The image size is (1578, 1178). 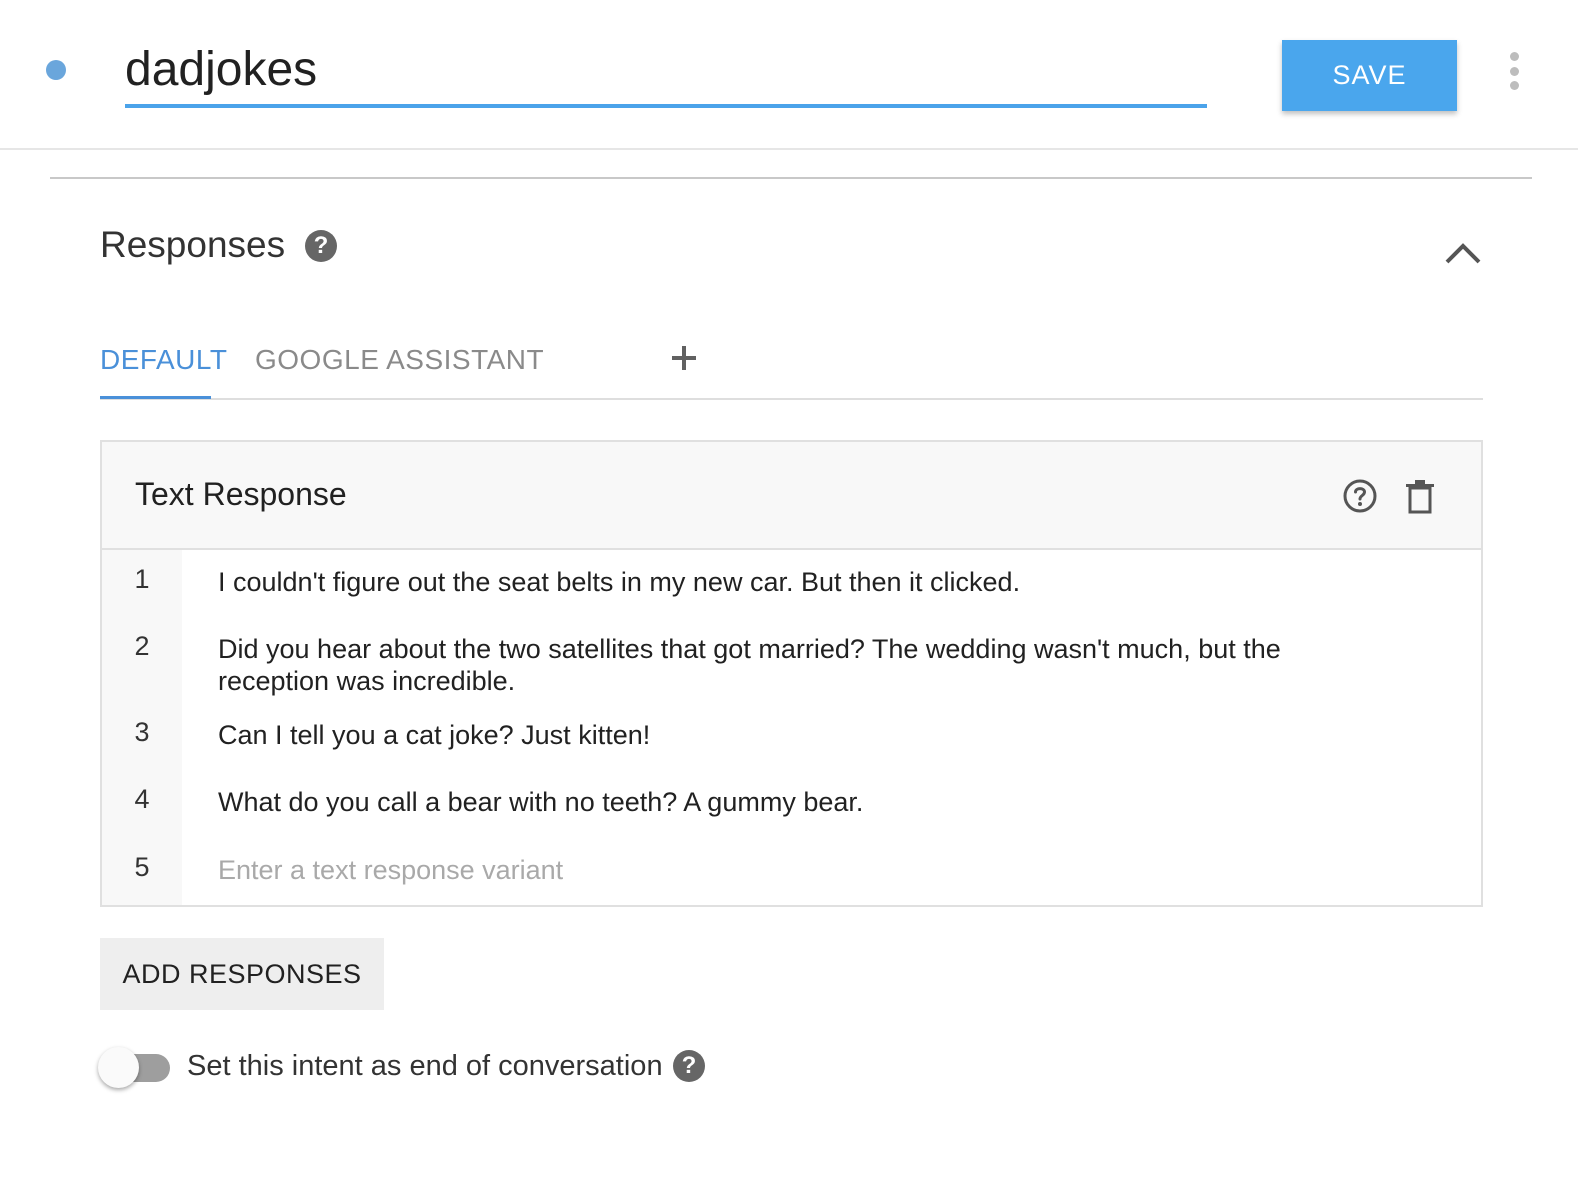 I want to click on toggle-knob, so click(x=118, y=1067).